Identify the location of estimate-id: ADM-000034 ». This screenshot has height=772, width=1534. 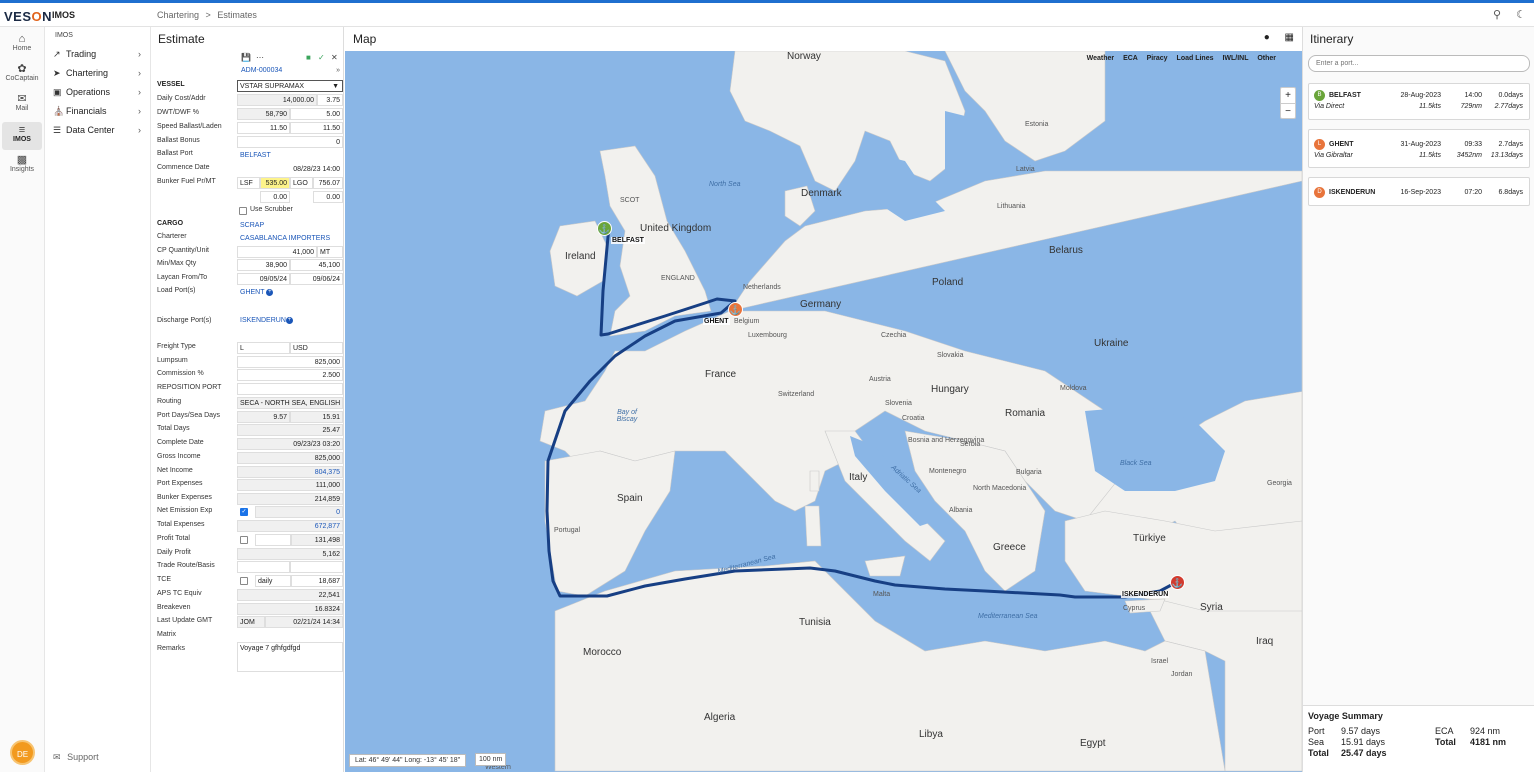
(290, 73).